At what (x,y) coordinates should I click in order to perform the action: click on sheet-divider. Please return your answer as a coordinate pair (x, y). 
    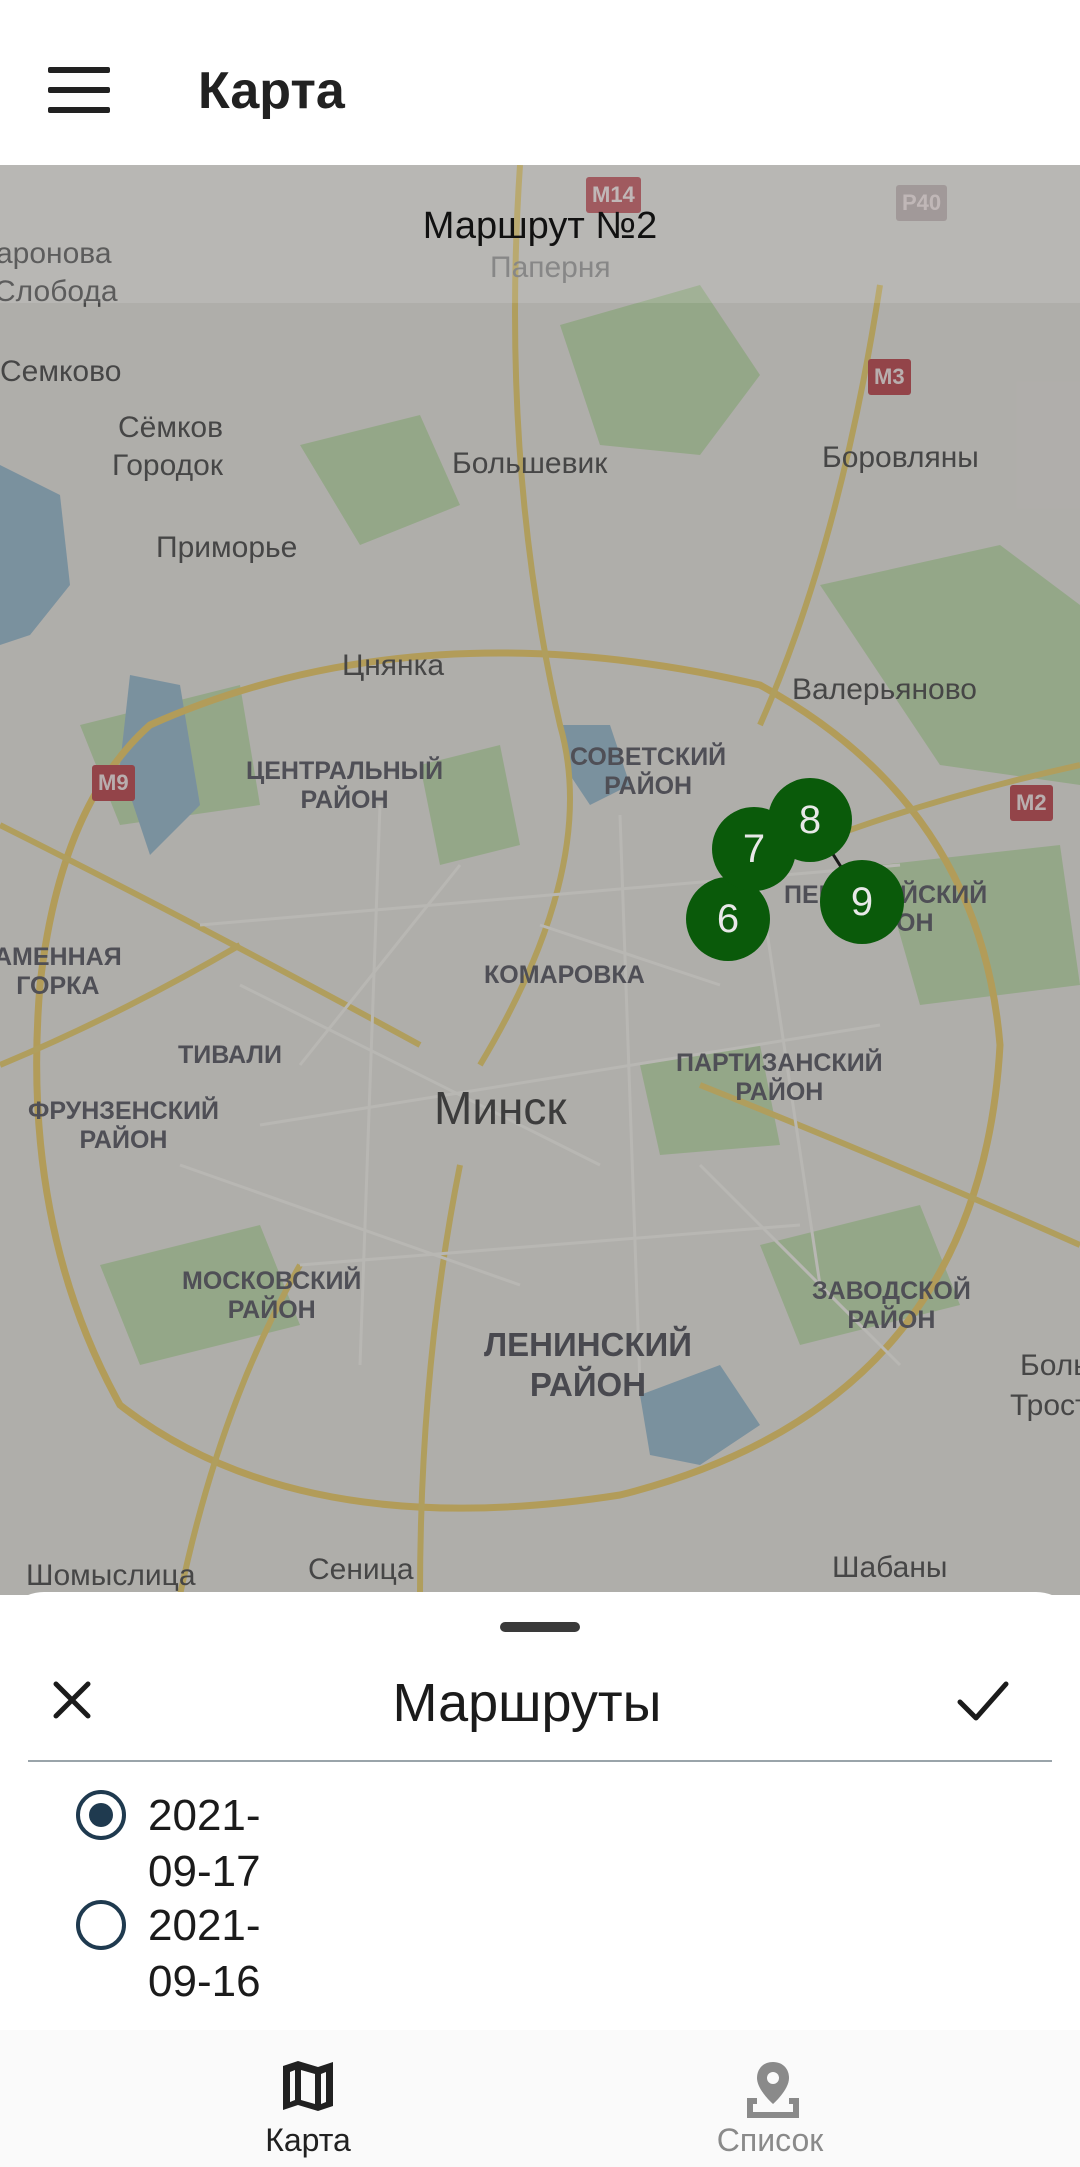
    Looking at the image, I should click on (540, 1761).